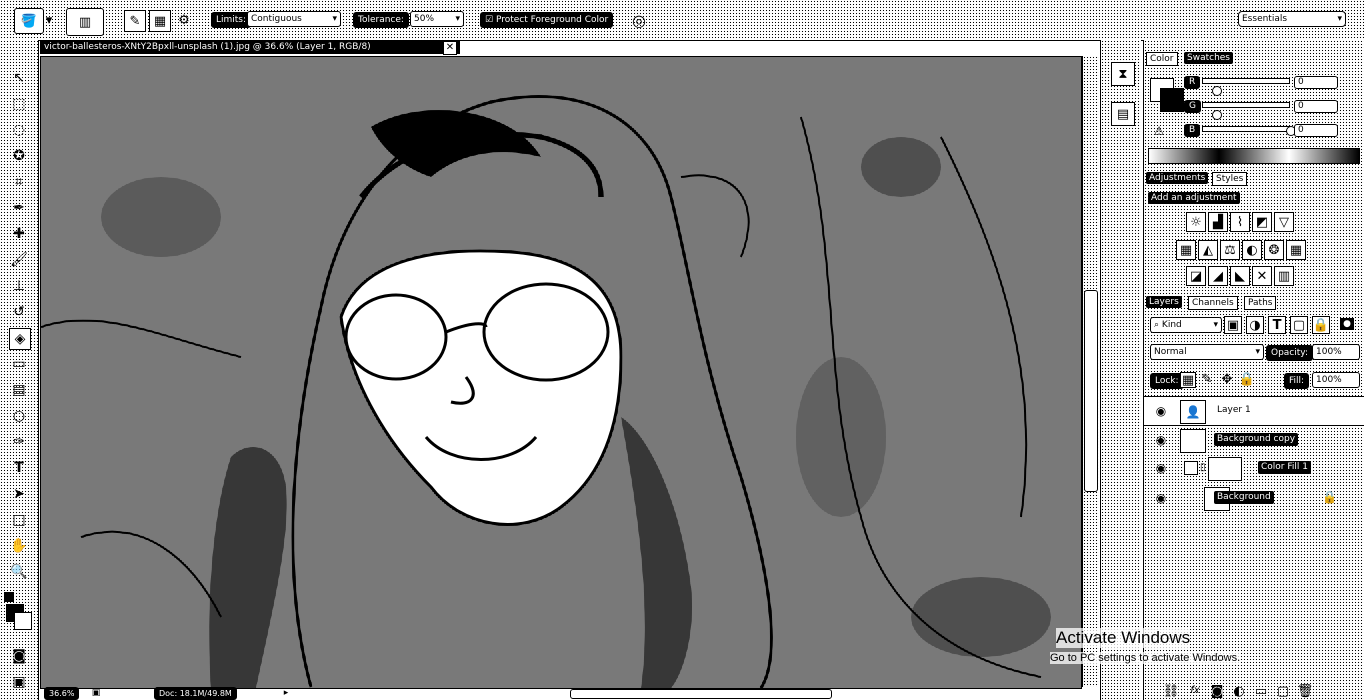  What do you see at coordinates (62, 693) in the screenshot?
I see `zoom-level: 36.6%` at bounding box center [62, 693].